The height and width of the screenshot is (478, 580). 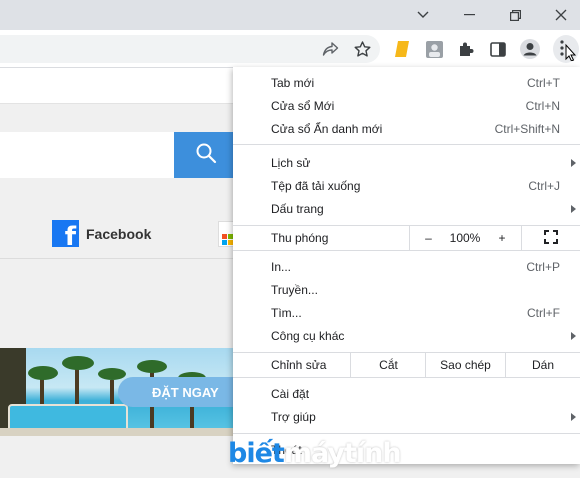 I want to click on zoom-value: 100%, so click(x=465, y=238).